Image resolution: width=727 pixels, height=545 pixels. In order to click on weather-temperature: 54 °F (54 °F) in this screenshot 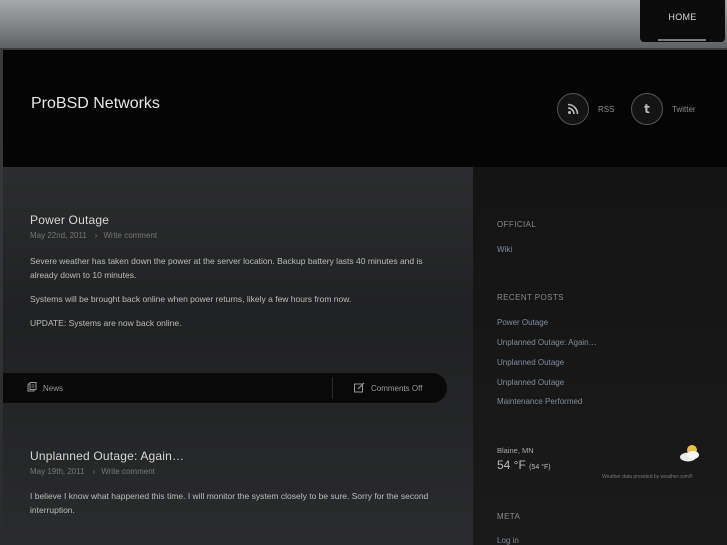, I will do `click(524, 465)`.